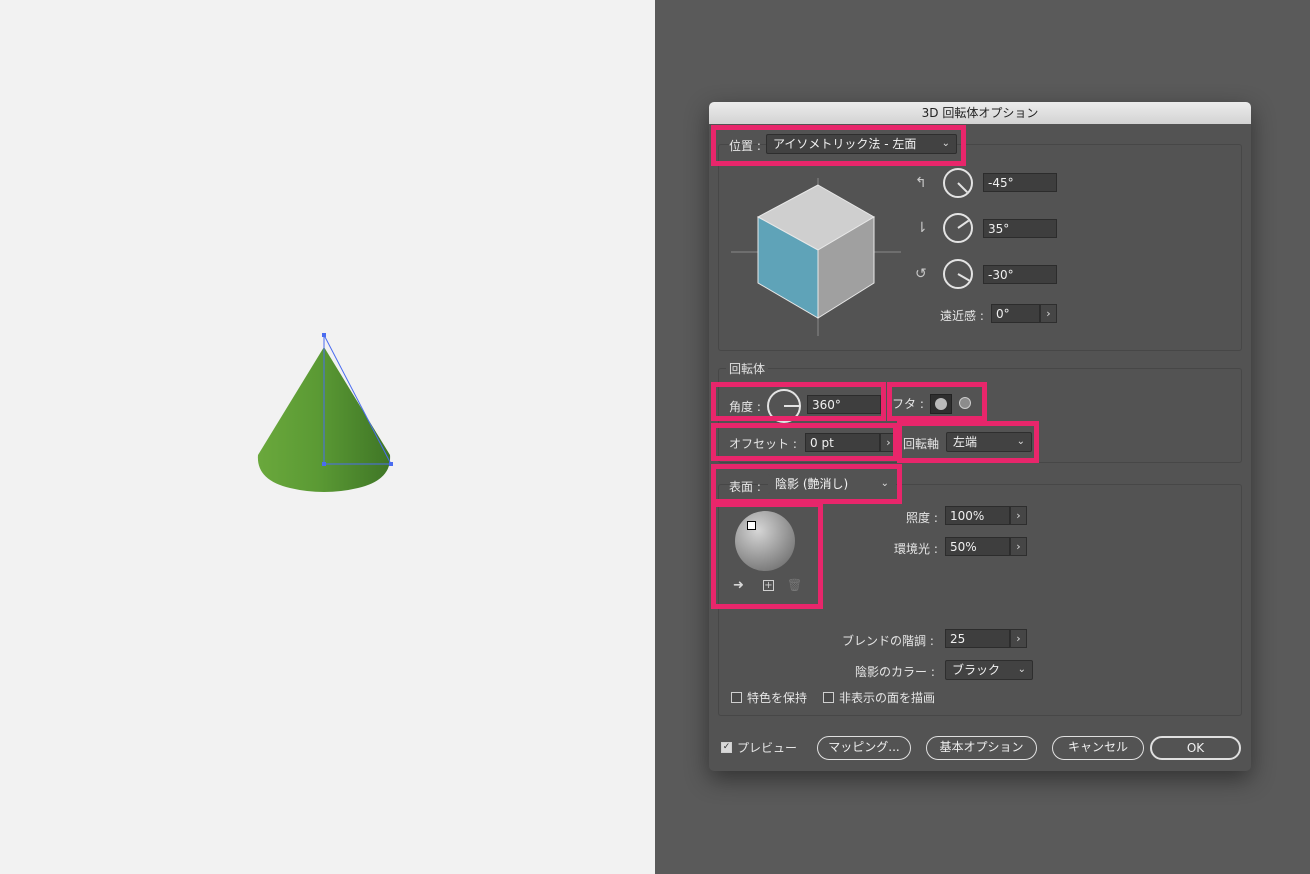 The height and width of the screenshot is (874, 1310). What do you see at coordinates (921, 274) in the screenshot?
I see `z-axis-rotate-icon: ↺` at bounding box center [921, 274].